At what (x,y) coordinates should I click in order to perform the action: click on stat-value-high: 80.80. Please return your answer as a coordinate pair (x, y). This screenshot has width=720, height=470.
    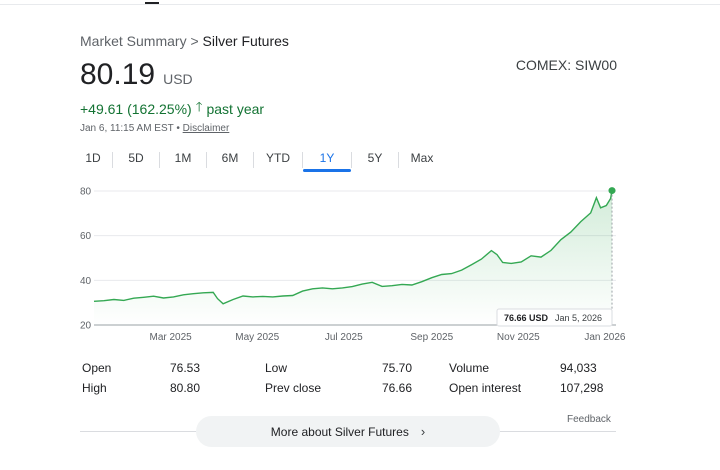
    Looking at the image, I should click on (185, 388).